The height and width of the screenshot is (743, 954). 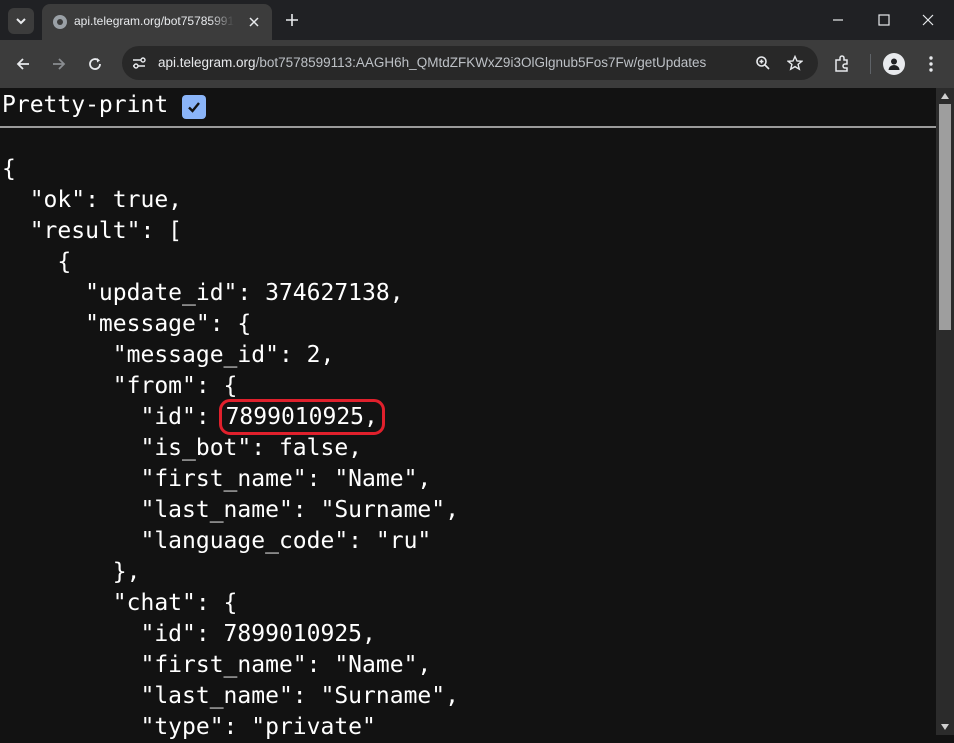 What do you see at coordinates (945, 217) in the screenshot?
I see `scrollbar-thumb` at bounding box center [945, 217].